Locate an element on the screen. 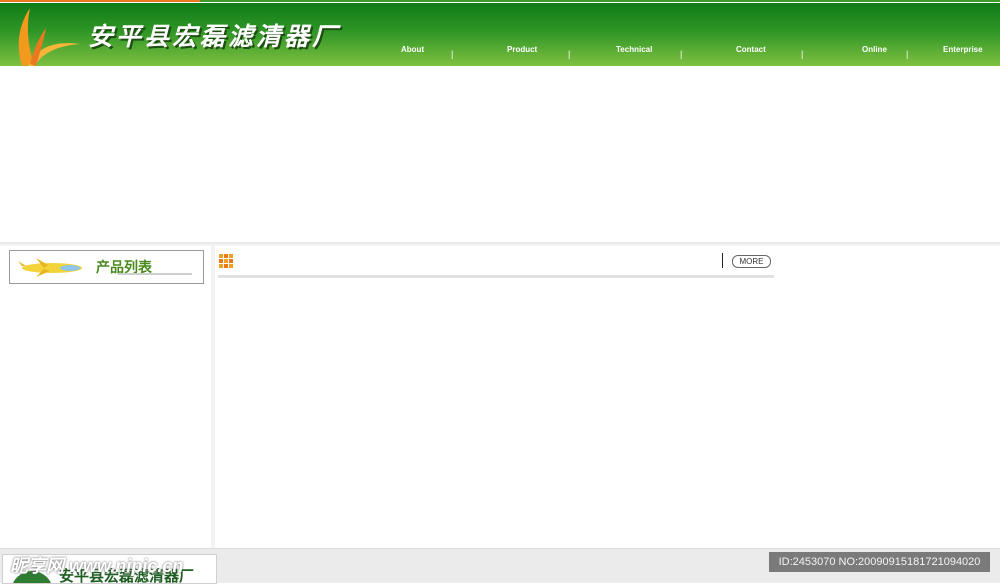 The width and height of the screenshot is (1000, 584). column-separator is located at coordinates (213, 397).